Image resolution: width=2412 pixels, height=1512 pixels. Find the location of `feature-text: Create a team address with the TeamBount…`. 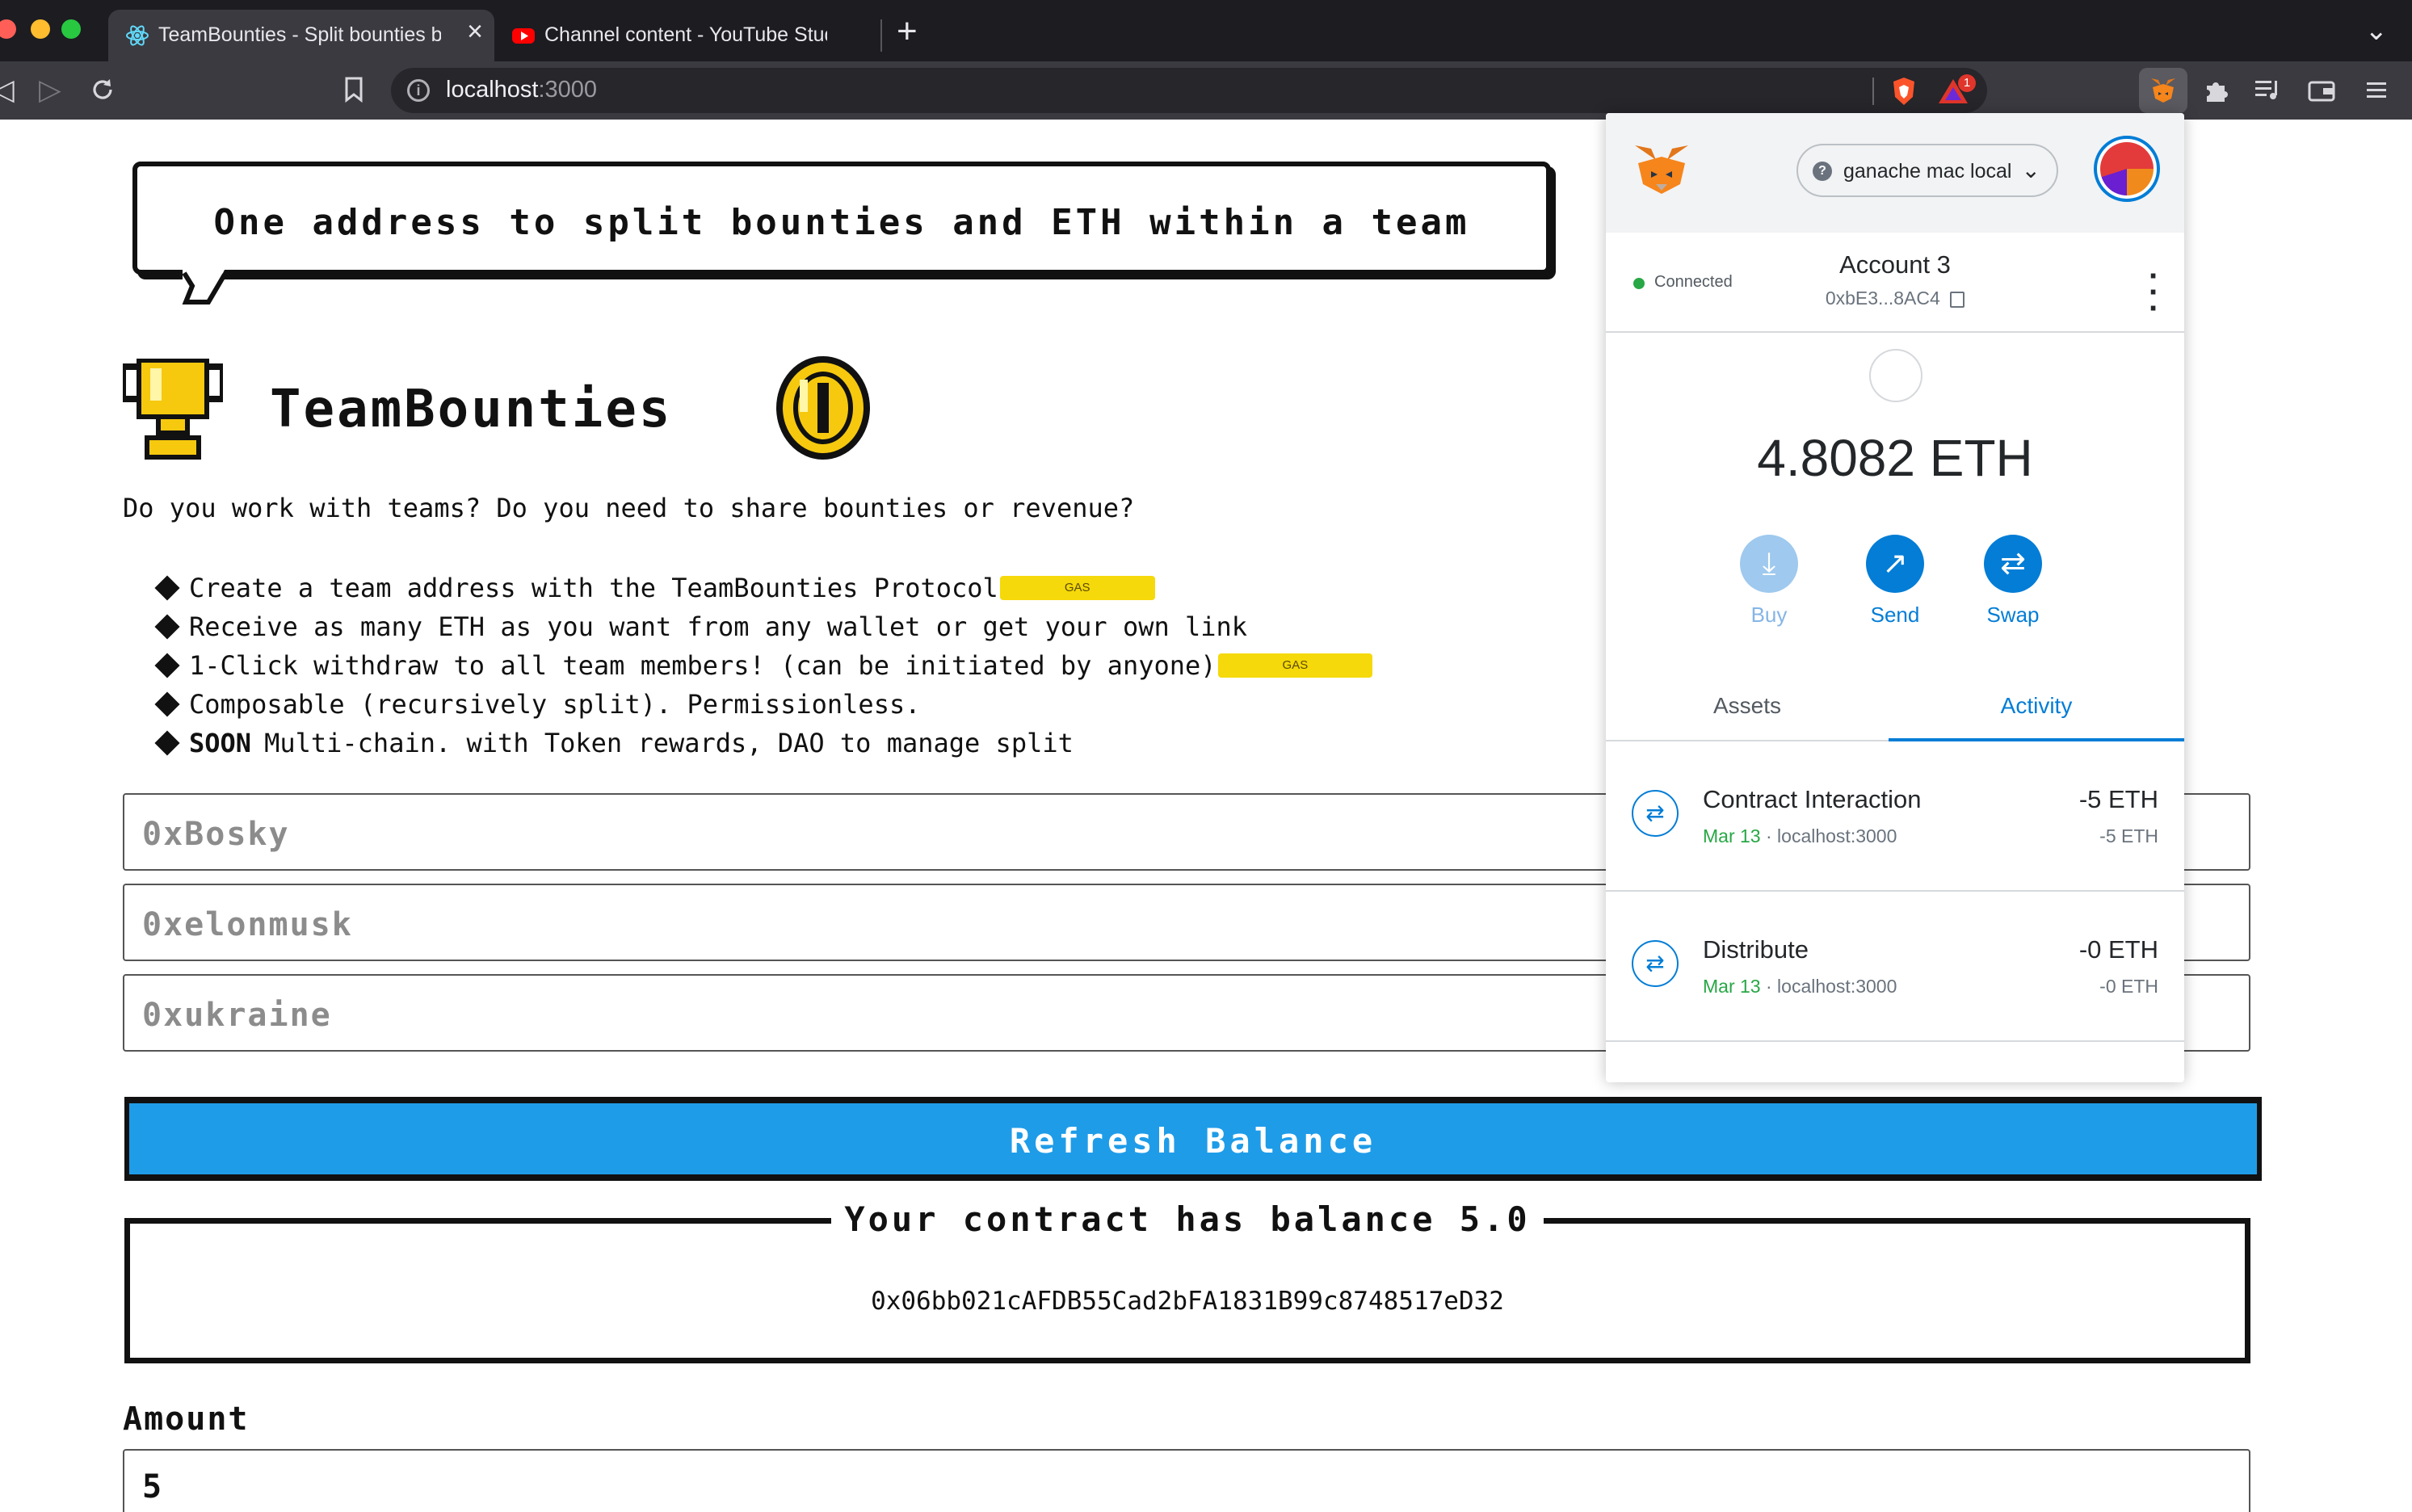

feature-text: Create a team address with the TeamBount… is located at coordinates (593, 588).